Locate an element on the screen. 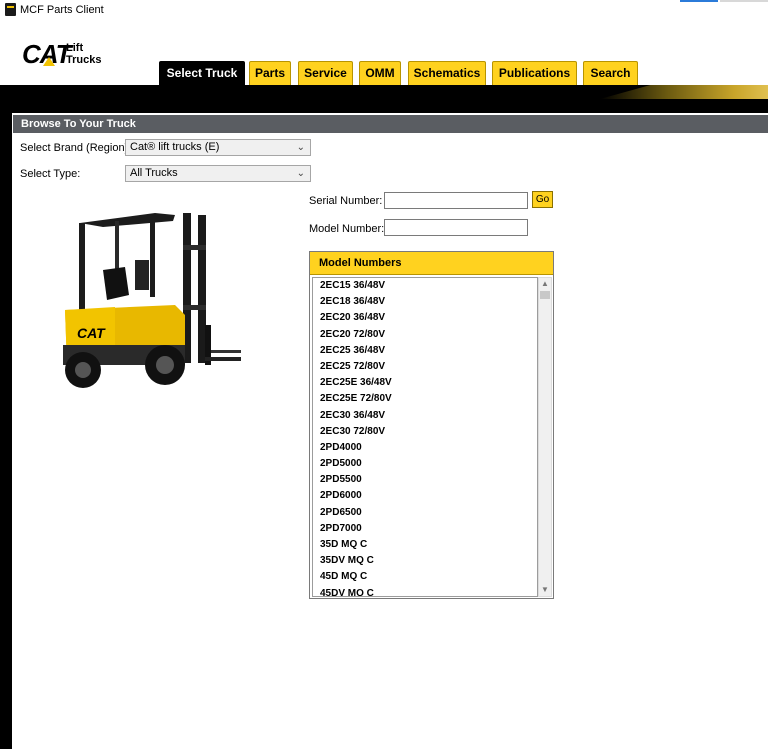  cat-lift-trucks-logo: CAT Lift Trucks is located at coordinates (67, 55).